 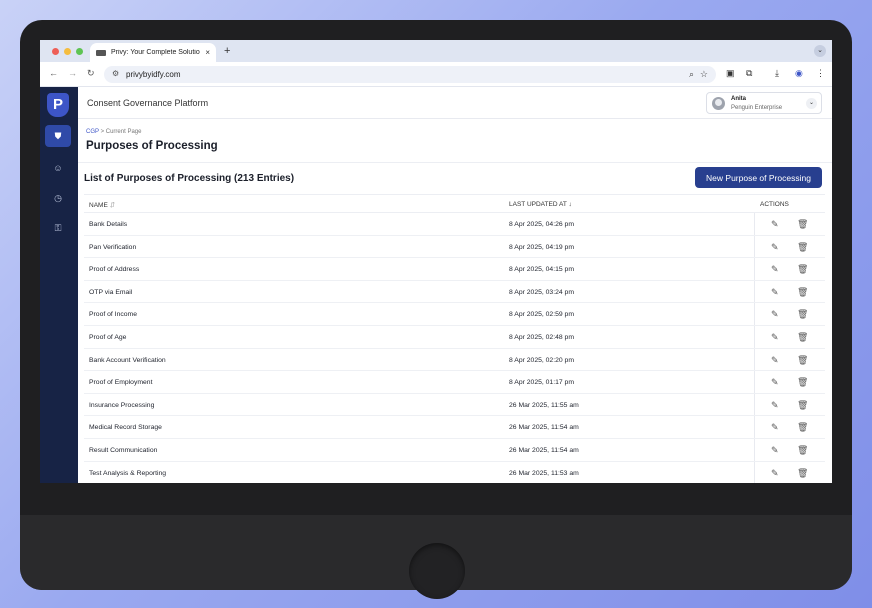 What do you see at coordinates (58, 198) in the screenshot?
I see `clock-icon: ◷` at bounding box center [58, 198].